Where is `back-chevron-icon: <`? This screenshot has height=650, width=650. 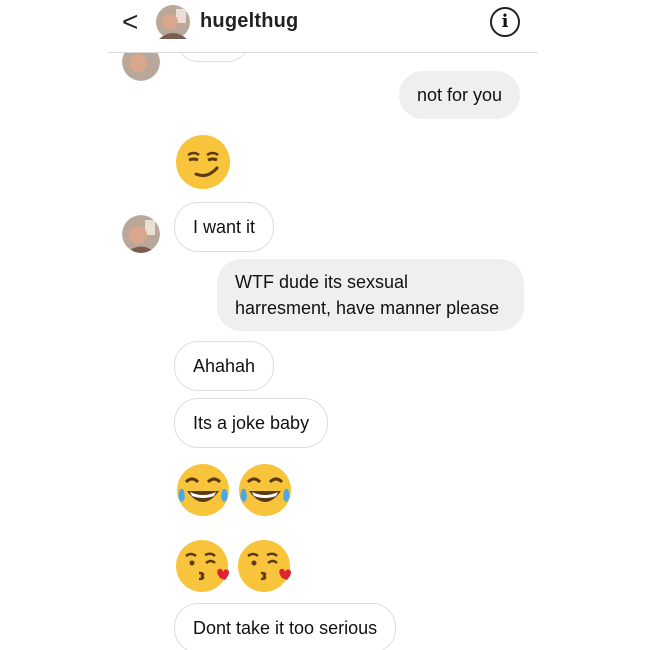
back-chevron-icon: < is located at coordinates (132, 22).